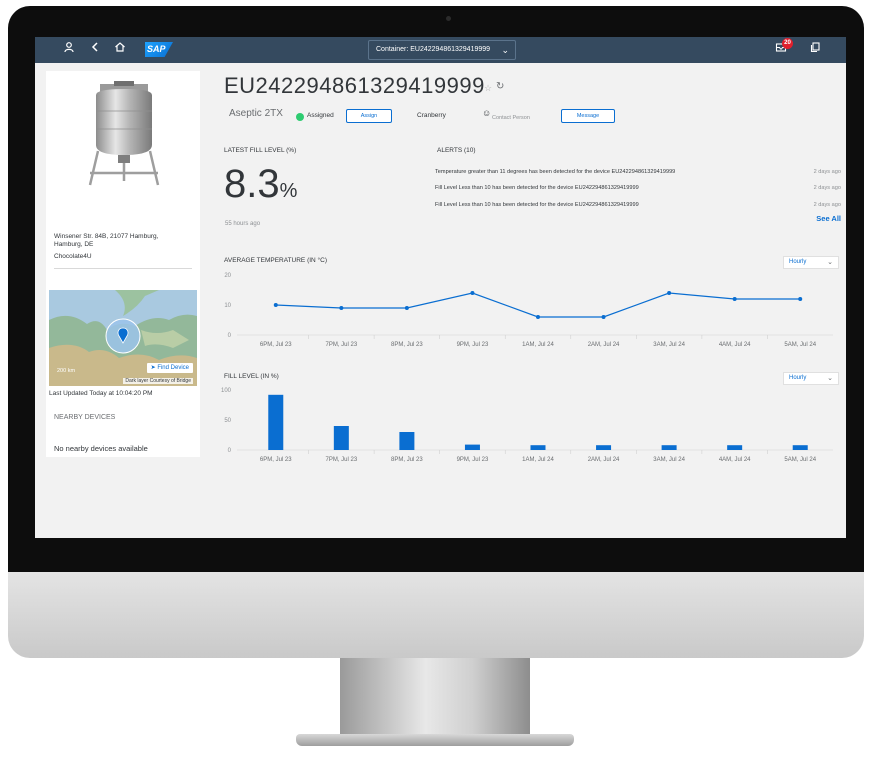  I want to click on temperature-interval-value: Hourly, so click(798, 262).